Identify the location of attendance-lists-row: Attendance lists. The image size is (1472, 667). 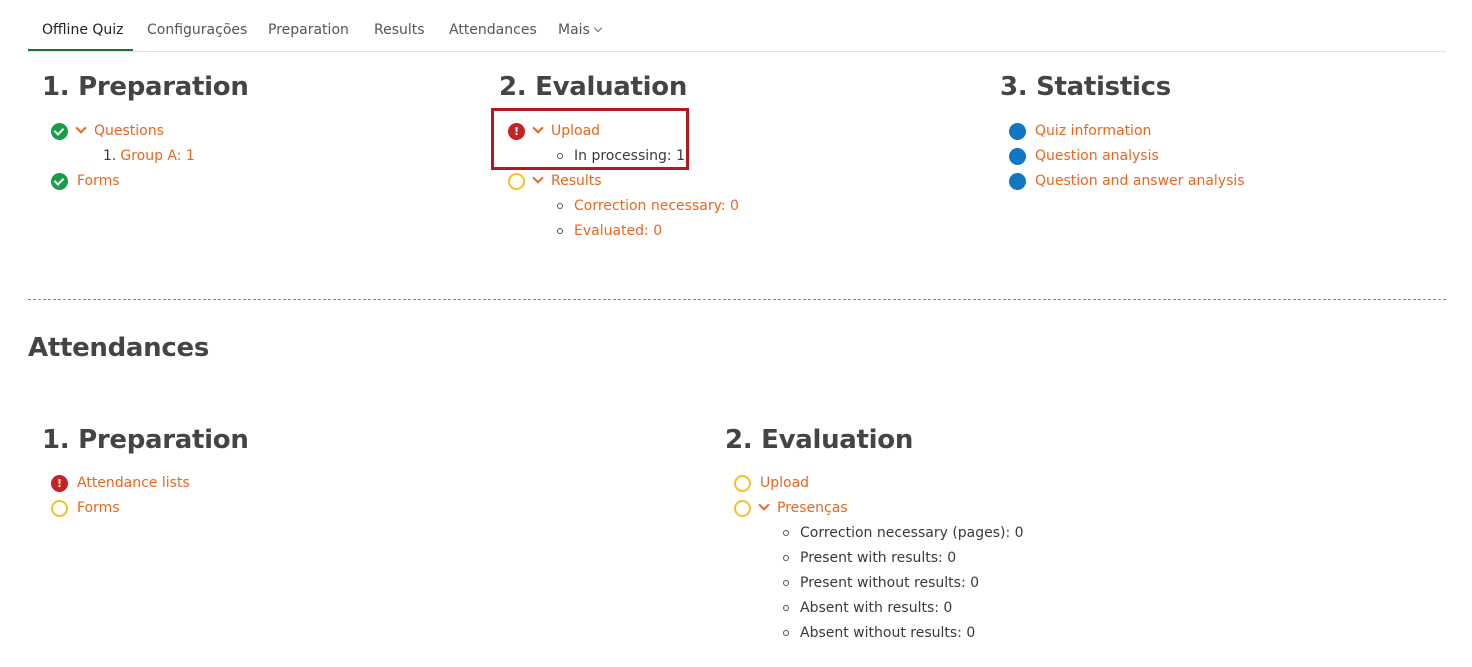
(120, 483).